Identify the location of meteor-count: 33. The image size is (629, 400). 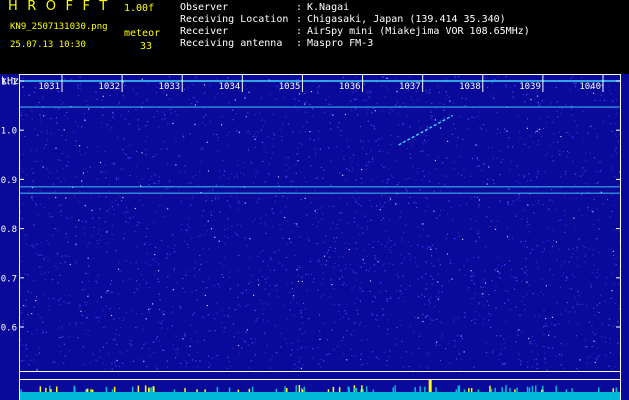
(146, 46).